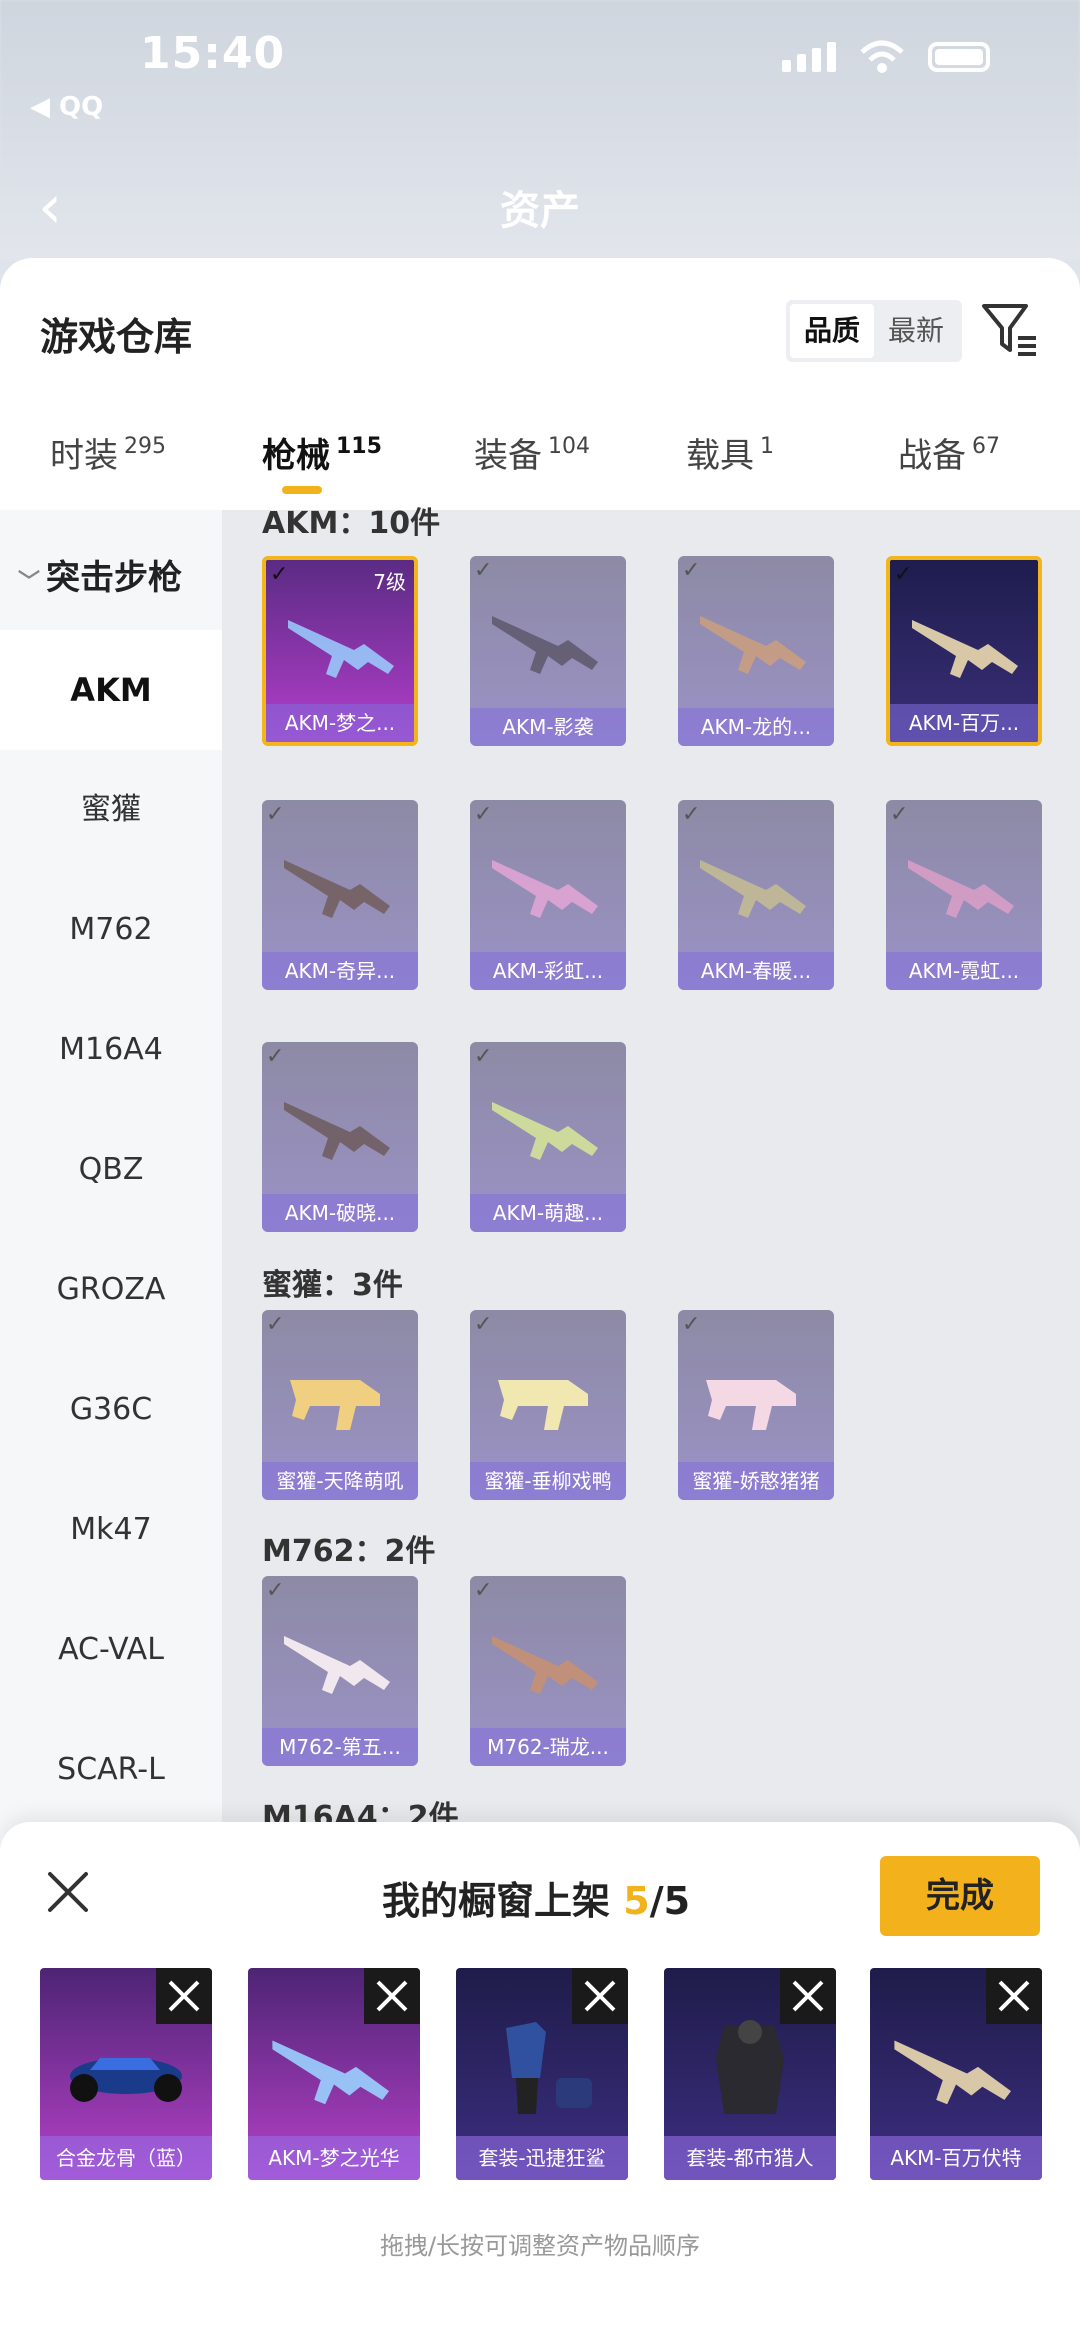  What do you see at coordinates (540, 211) in the screenshot?
I see `nav-title: 资产` at bounding box center [540, 211].